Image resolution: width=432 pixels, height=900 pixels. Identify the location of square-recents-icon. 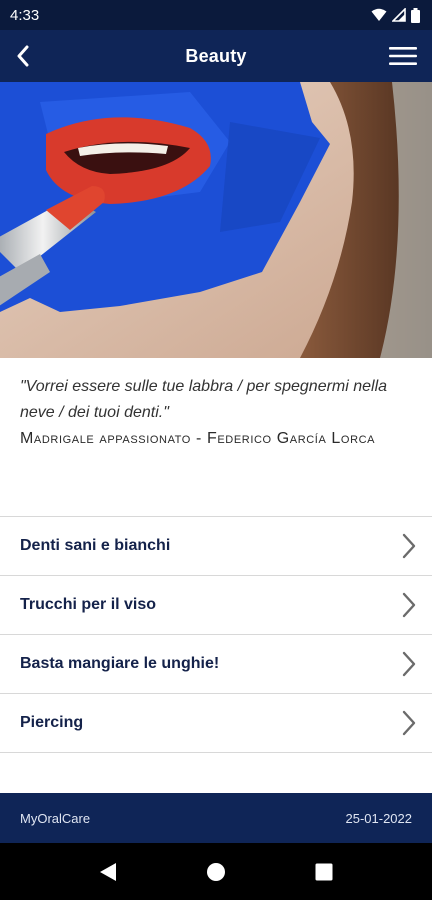
(324, 871).